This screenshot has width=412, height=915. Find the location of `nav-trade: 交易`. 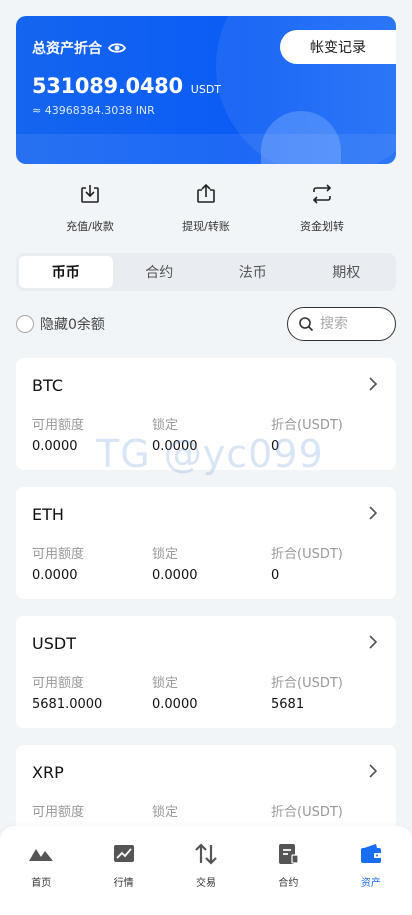

nav-trade: 交易 is located at coordinates (206, 870).